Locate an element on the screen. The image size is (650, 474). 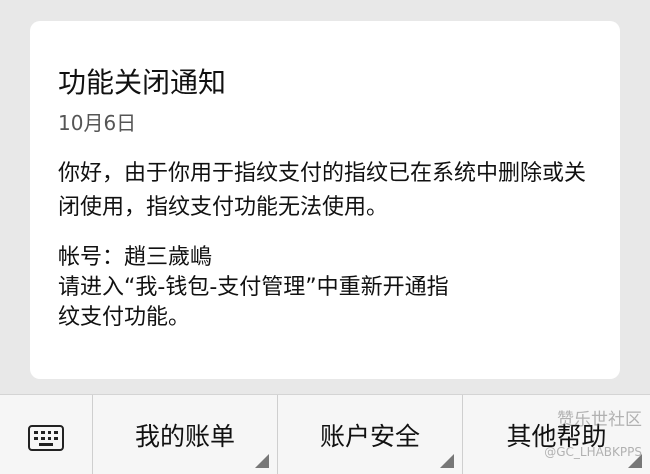
keyboard-toggle-button is located at coordinates (46, 434).